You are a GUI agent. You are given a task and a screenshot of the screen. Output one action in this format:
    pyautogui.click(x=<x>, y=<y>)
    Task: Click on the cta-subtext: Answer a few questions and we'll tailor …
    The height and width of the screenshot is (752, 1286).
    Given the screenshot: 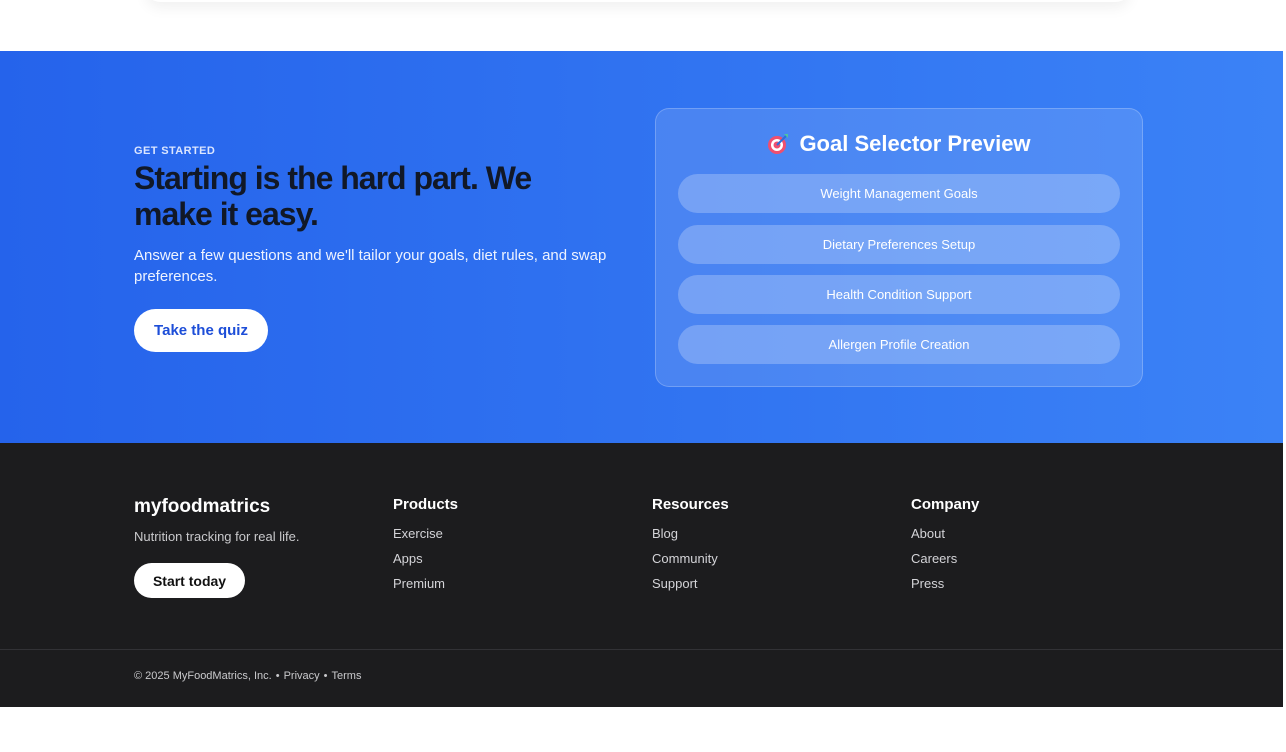 What is the action you would take?
    pyautogui.click(x=370, y=266)
    